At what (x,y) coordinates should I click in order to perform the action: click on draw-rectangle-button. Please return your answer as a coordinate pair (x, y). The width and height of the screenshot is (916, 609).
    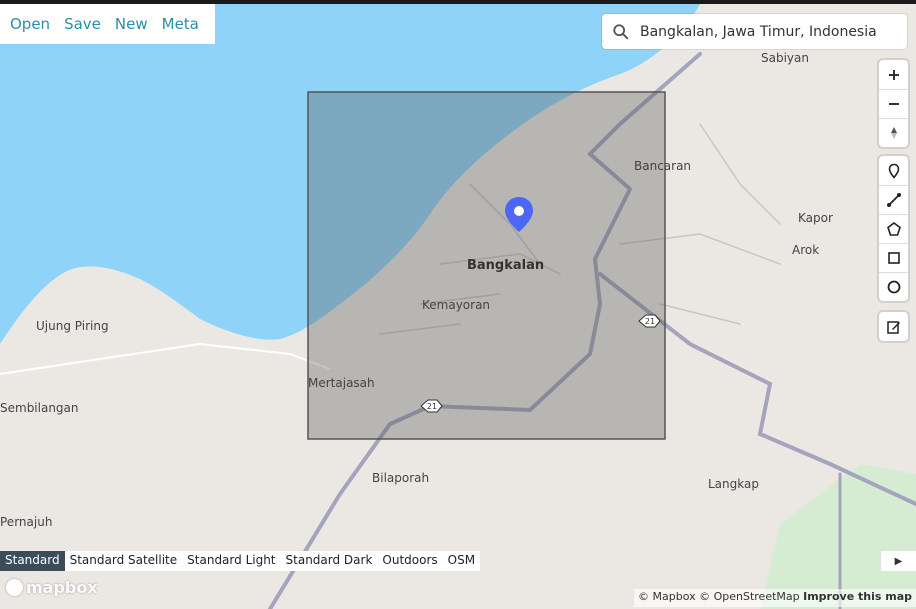
    Looking at the image, I should click on (893, 257).